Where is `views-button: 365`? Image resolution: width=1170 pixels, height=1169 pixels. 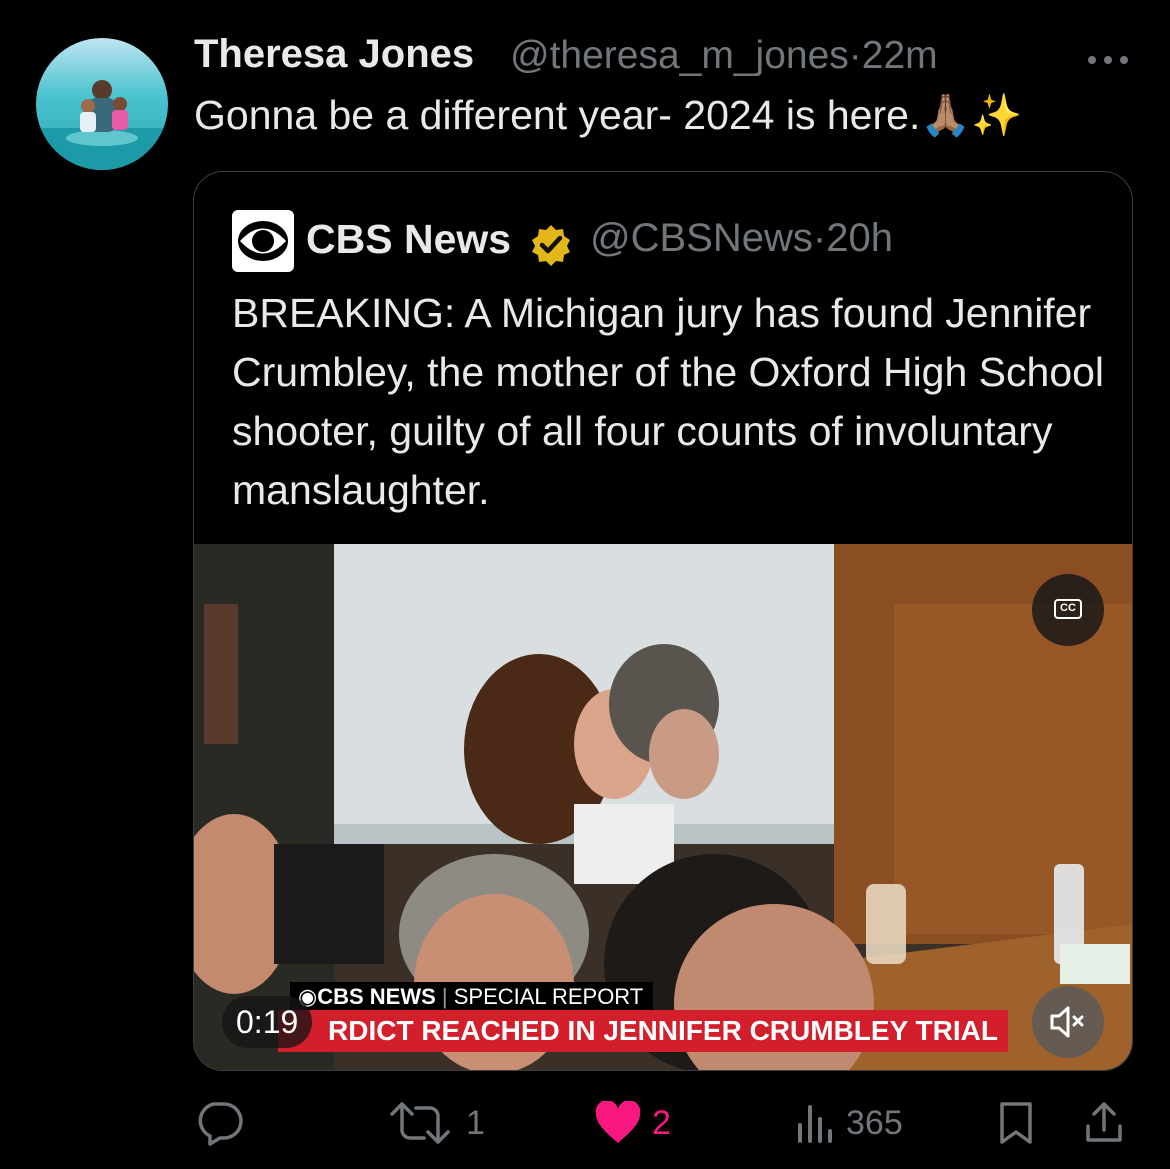
views-button: 365 is located at coordinates (849, 1123).